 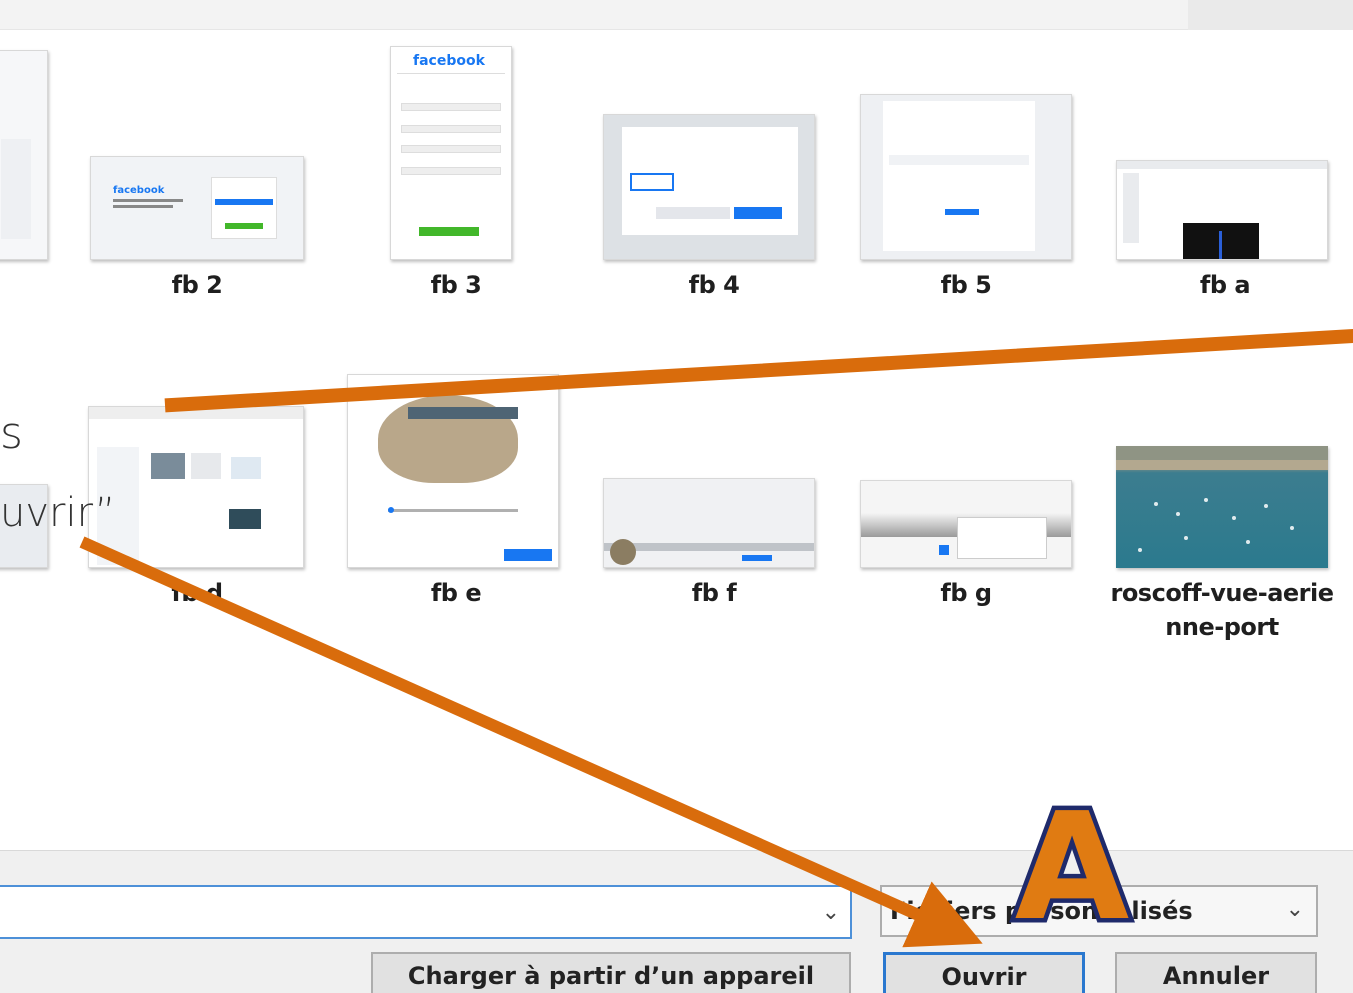 I want to click on top-bar-segment, so click(x=1270, y=15).